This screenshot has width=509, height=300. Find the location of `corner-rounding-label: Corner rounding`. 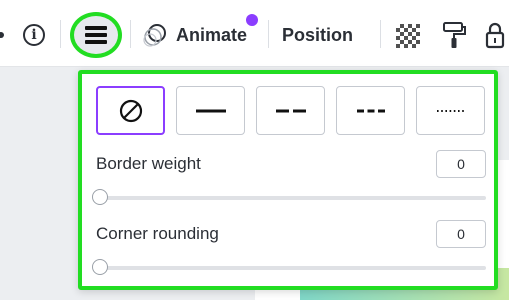

corner-rounding-label: Corner rounding is located at coordinates (157, 233).